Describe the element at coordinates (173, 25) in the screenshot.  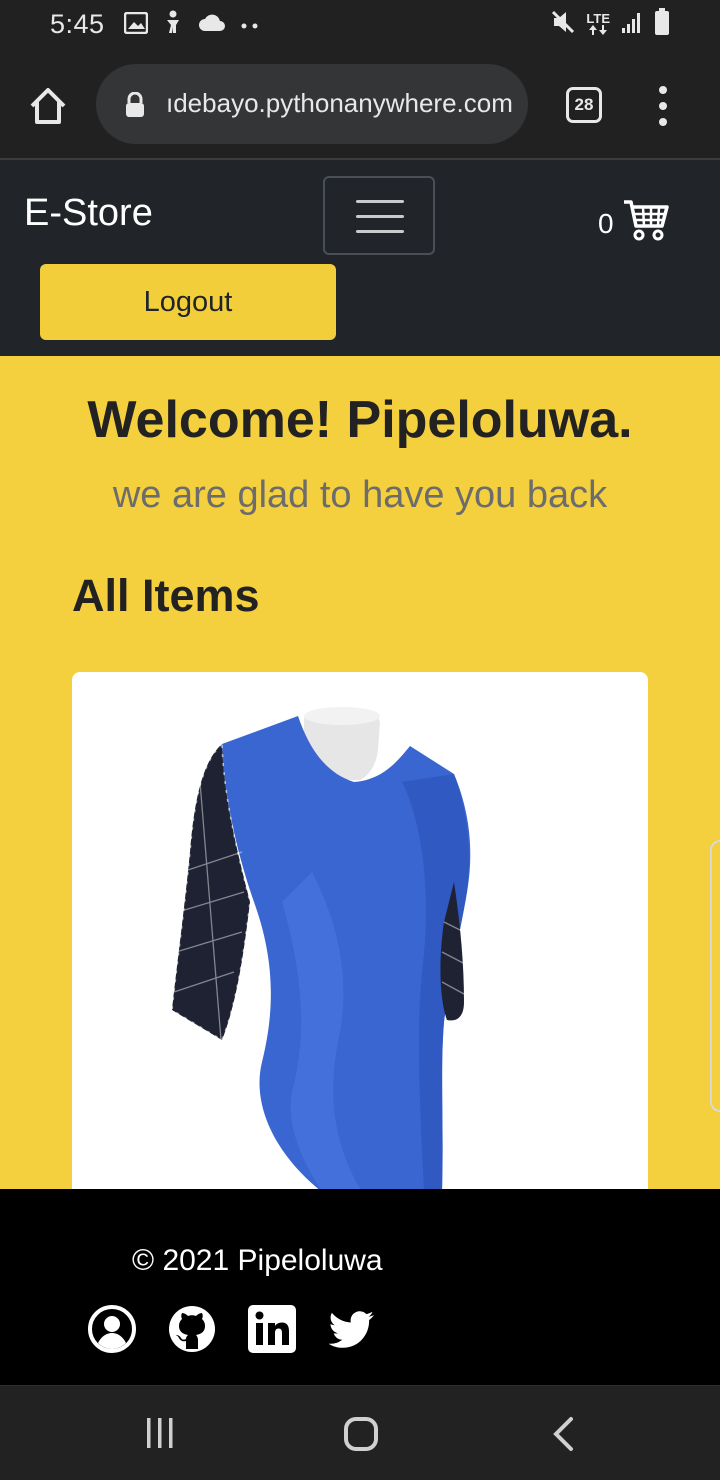
I see `accessibility-icon` at that location.